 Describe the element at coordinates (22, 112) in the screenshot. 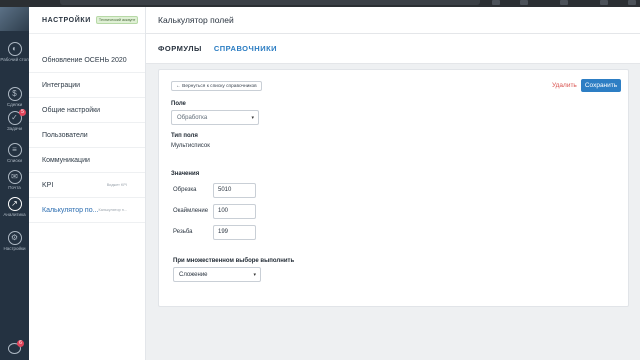

I see `tasks-badge: 5` at that location.